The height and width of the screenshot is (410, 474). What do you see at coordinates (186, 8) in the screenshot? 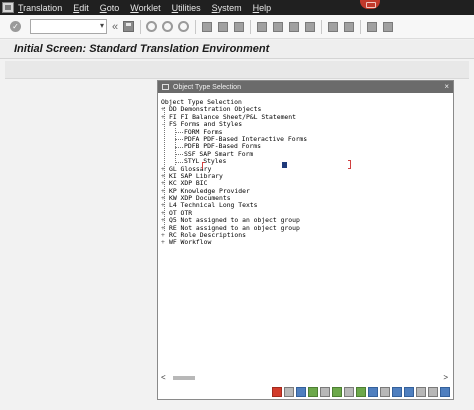
I see `menu-utilities: Utilities` at bounding box center [186, 8].